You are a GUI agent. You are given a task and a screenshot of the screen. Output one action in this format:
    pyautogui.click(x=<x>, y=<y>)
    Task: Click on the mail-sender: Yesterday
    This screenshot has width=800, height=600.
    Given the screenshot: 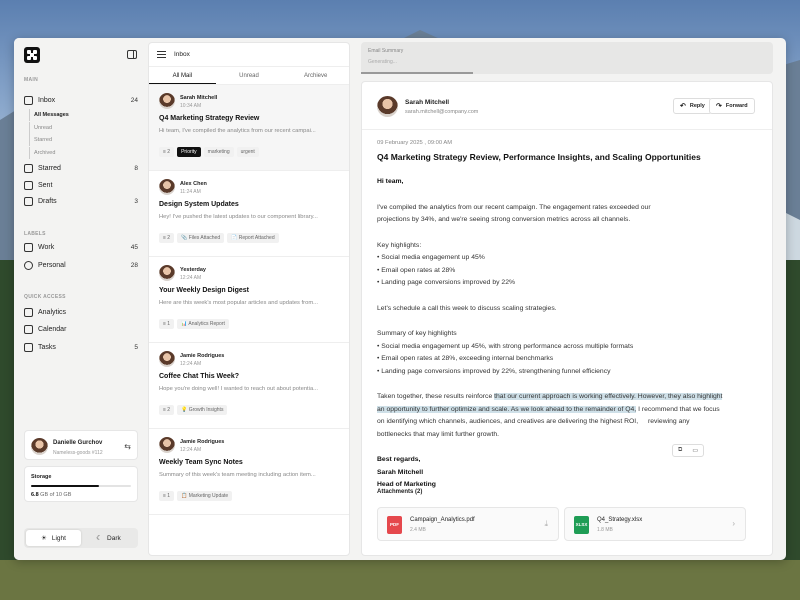 What is the action you would take?
    pyautogui.click(x=193, y=270)
    